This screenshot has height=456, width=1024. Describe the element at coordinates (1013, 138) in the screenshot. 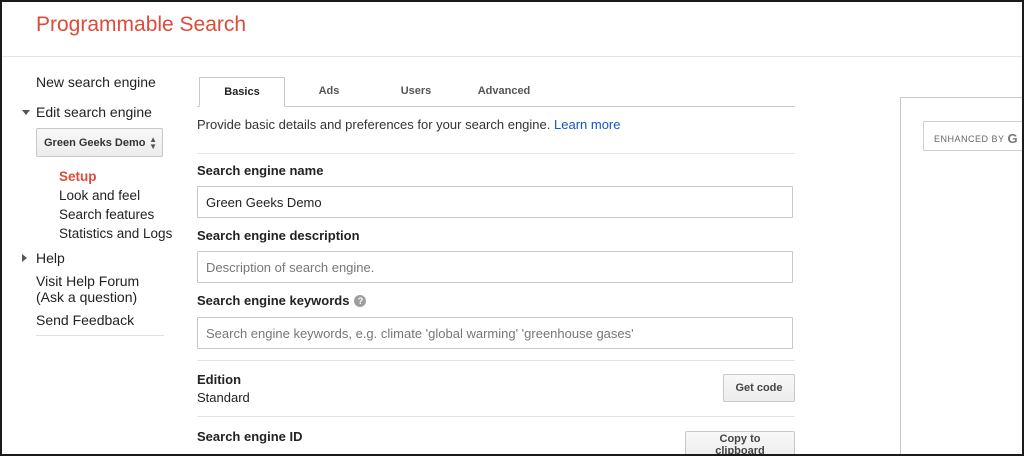

I see `google-logo-icon: G` at that location.